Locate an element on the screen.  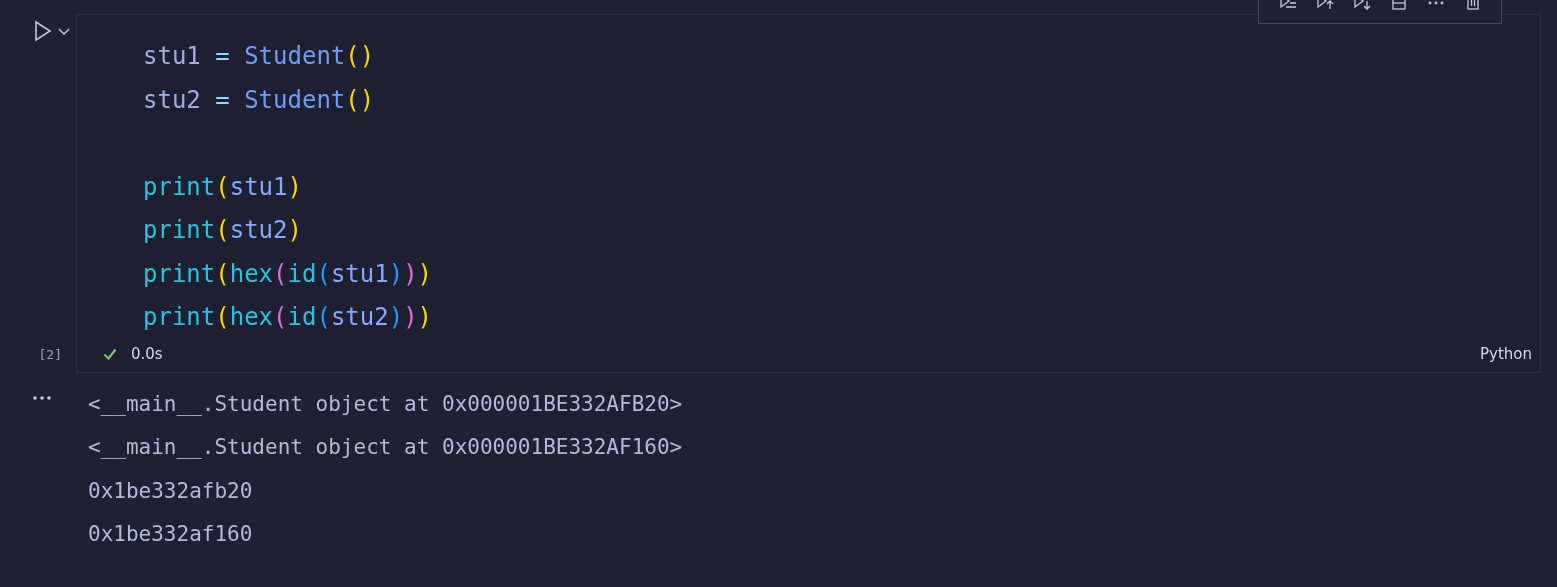
execution-count: [2] is located at coordinates (49, 354).